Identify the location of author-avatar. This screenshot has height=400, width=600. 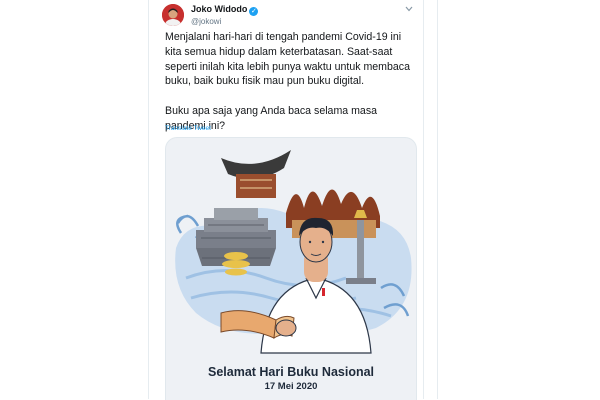
(173, 15).